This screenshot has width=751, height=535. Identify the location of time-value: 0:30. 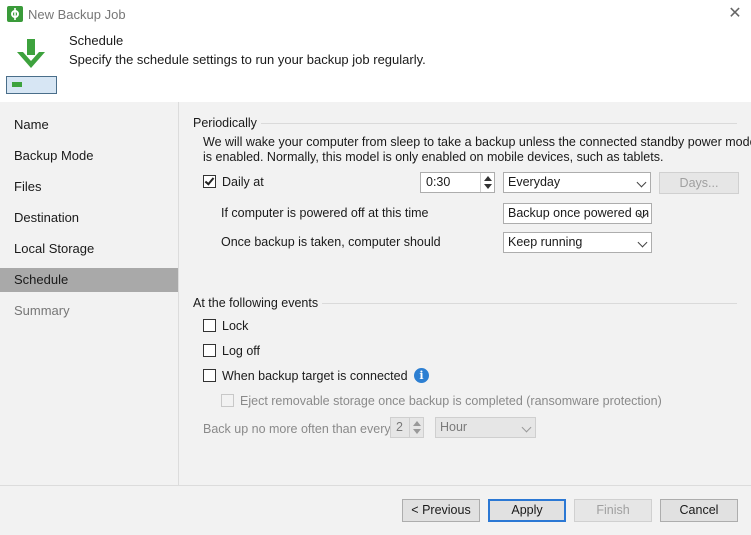
(438, 182).